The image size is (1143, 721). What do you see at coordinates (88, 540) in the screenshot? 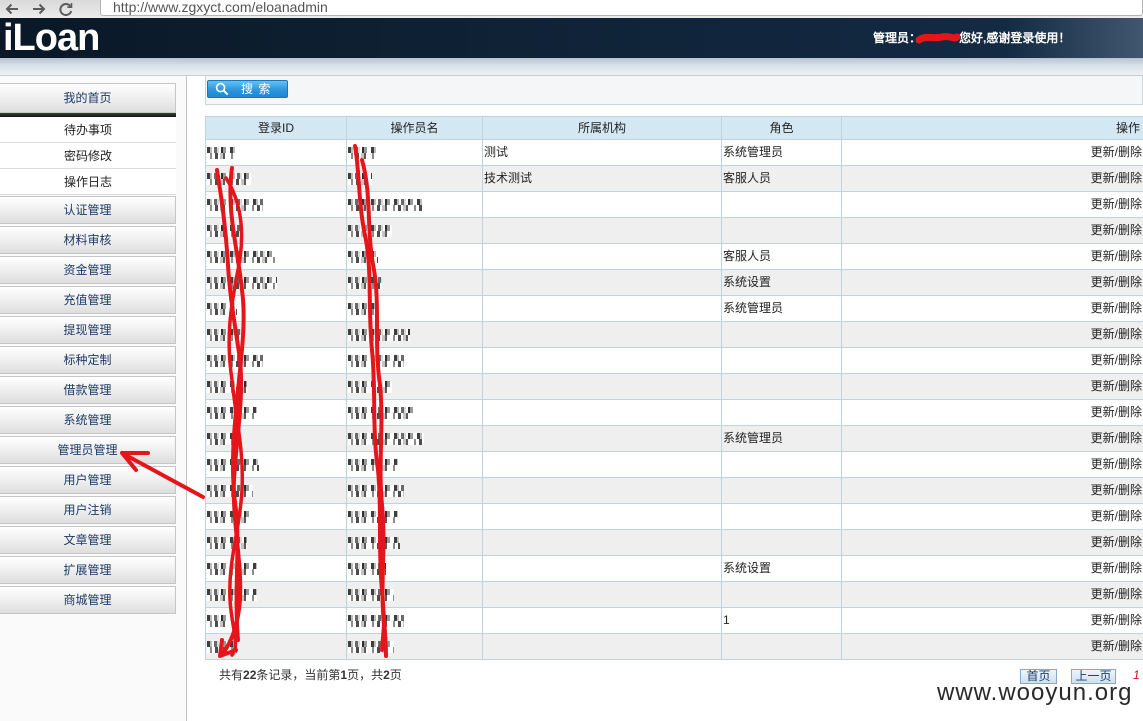
I see `sidebar-item-articles: 文章管理` at bounding box center [88, 540].